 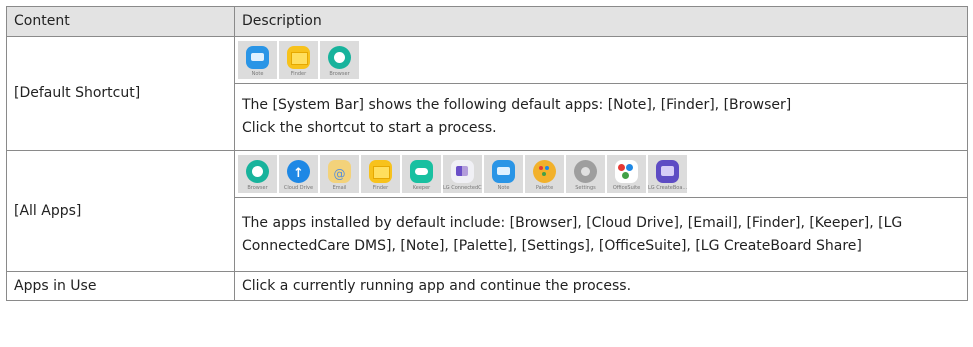 I want to click on header-description: Description, so click(x=601, y=21).